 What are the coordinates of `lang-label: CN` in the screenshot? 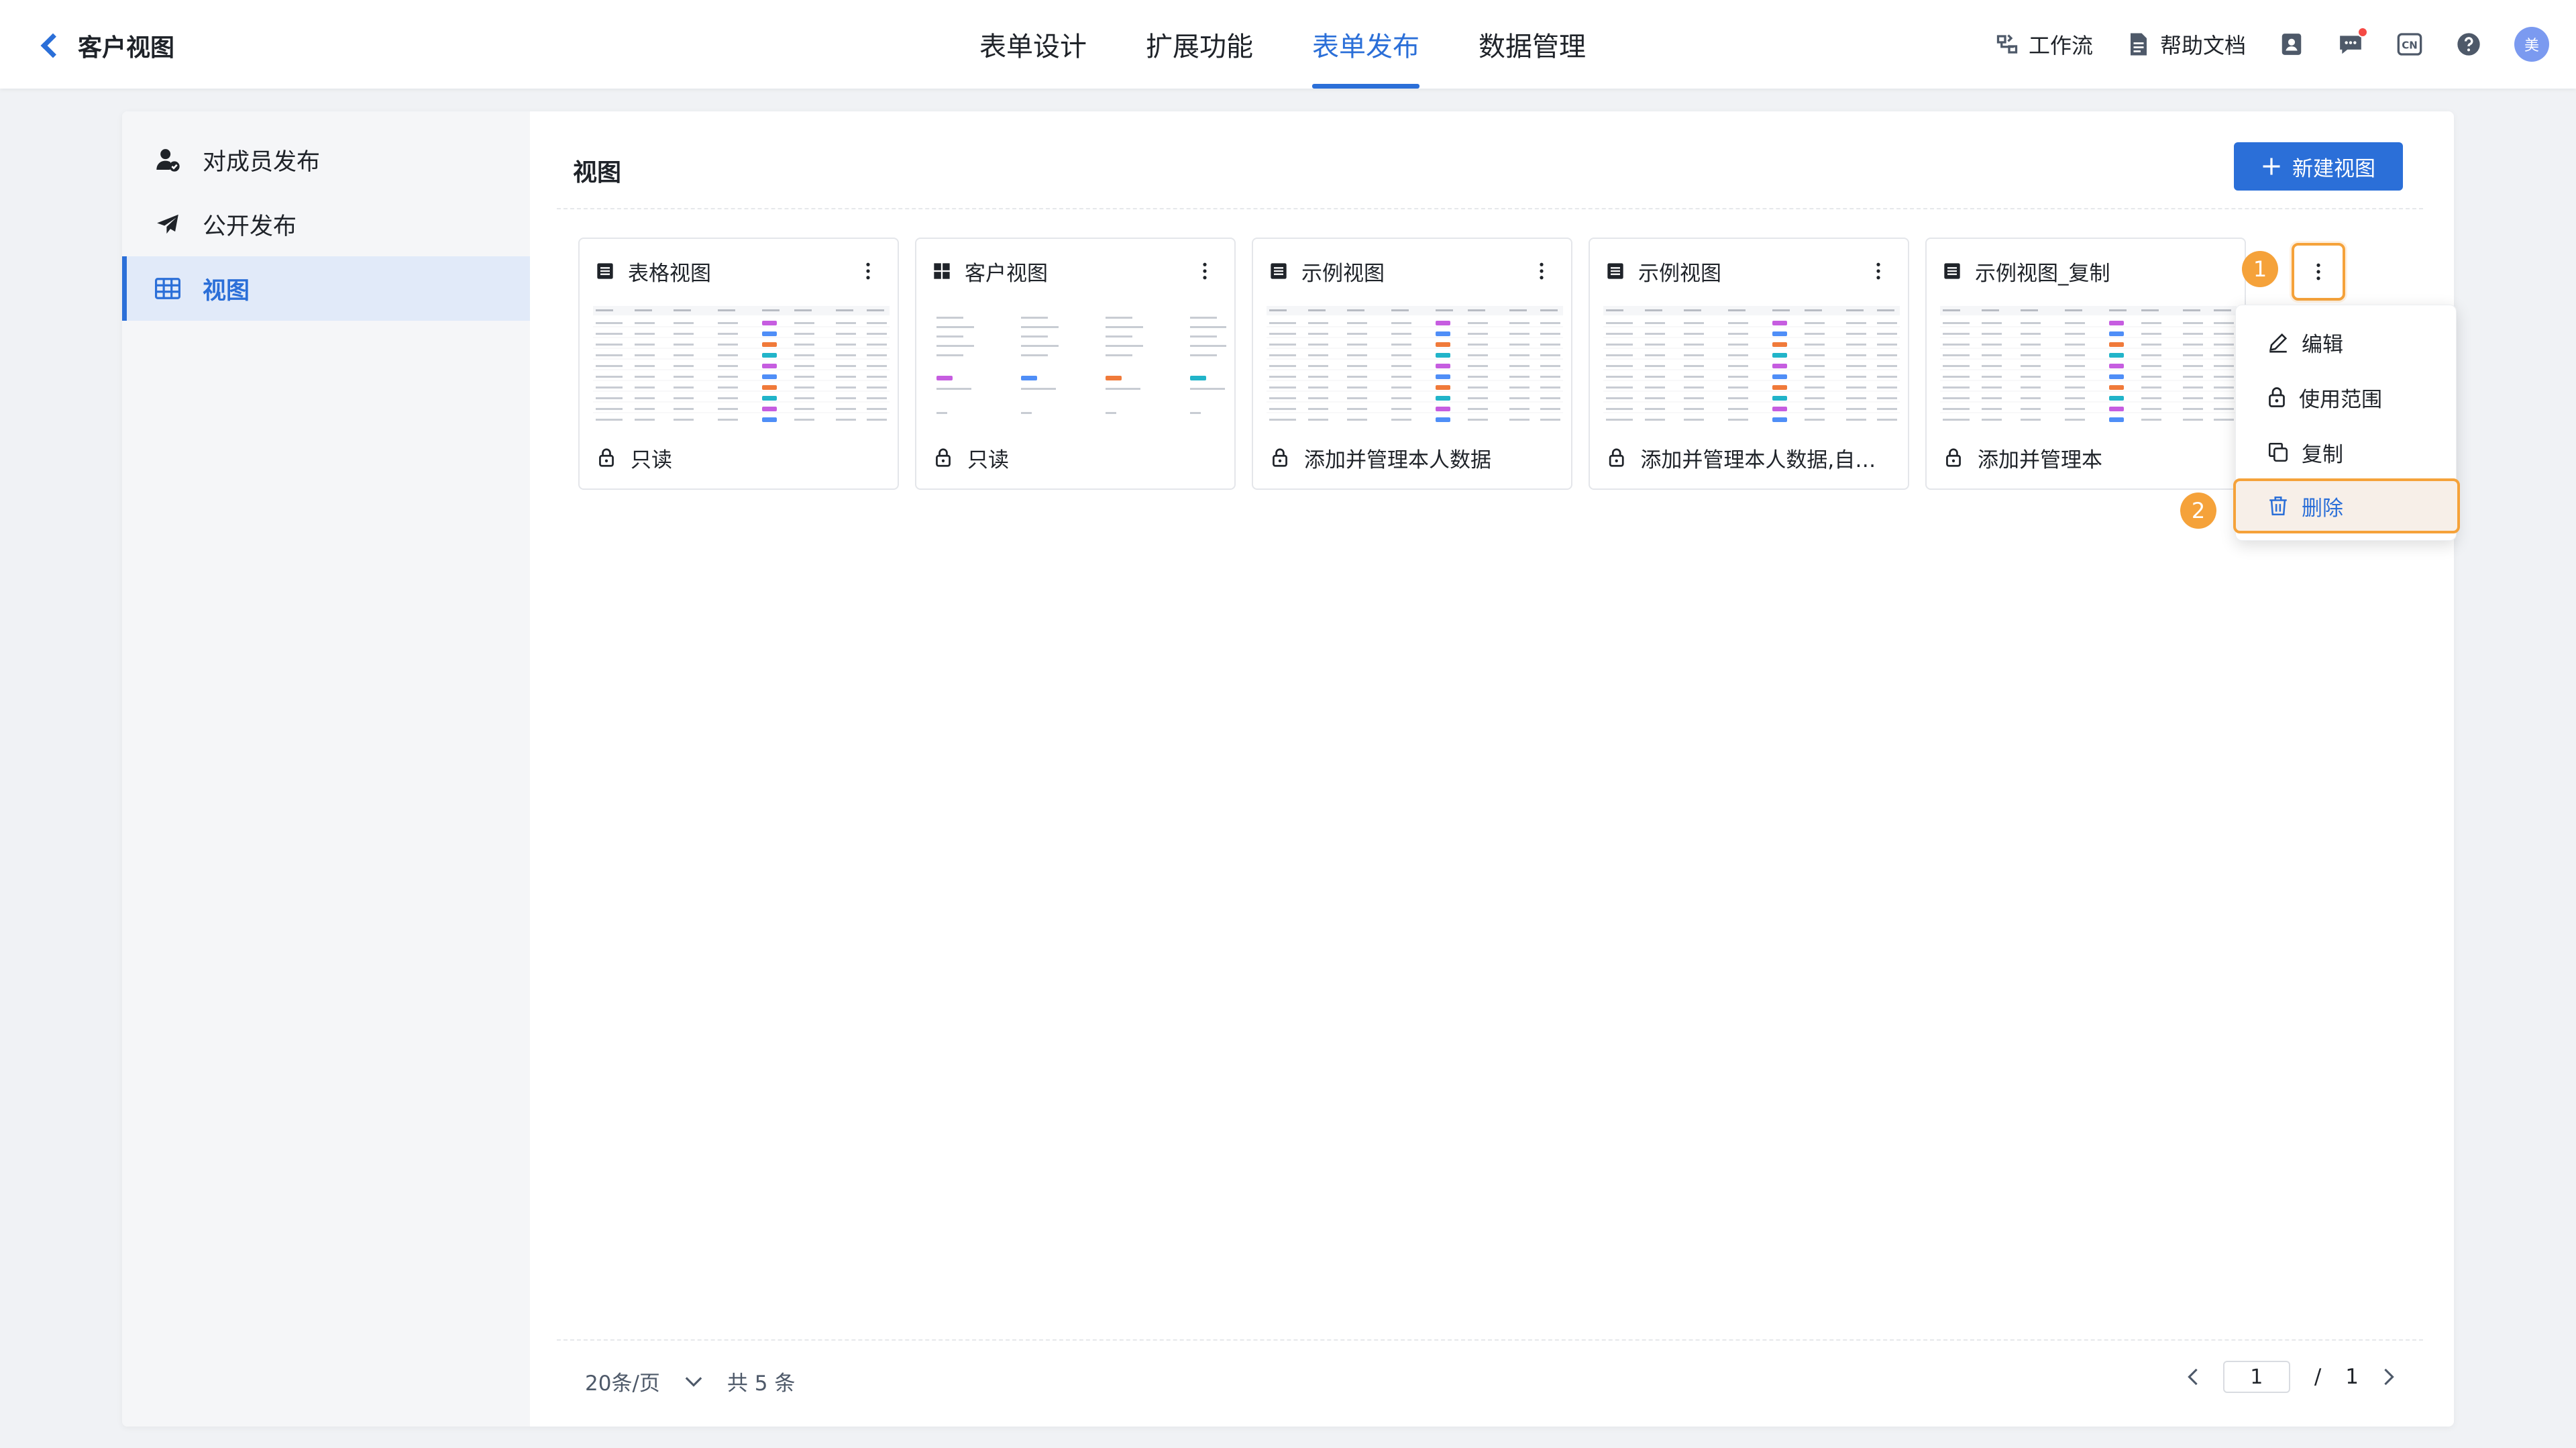 It's located at (2410, 46).